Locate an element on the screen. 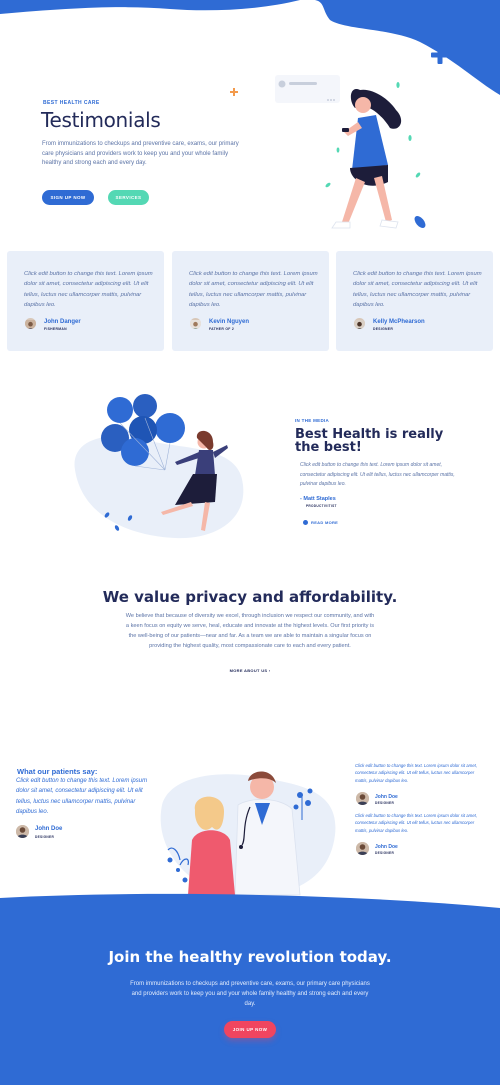  join-up-button: JOIN UP NOW is located at coordinates (250, 1029).